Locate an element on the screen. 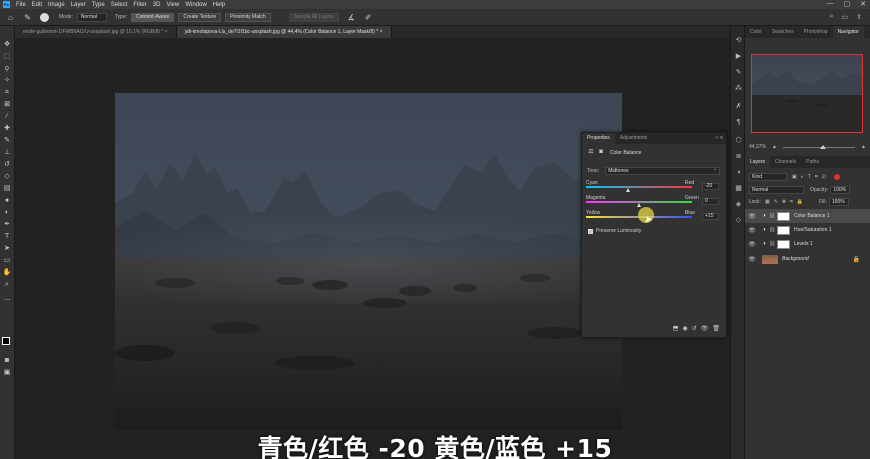 The height and width of the screenshot is (459, 870). adjust-icon: ✎ is located at coordinates (738, 72).